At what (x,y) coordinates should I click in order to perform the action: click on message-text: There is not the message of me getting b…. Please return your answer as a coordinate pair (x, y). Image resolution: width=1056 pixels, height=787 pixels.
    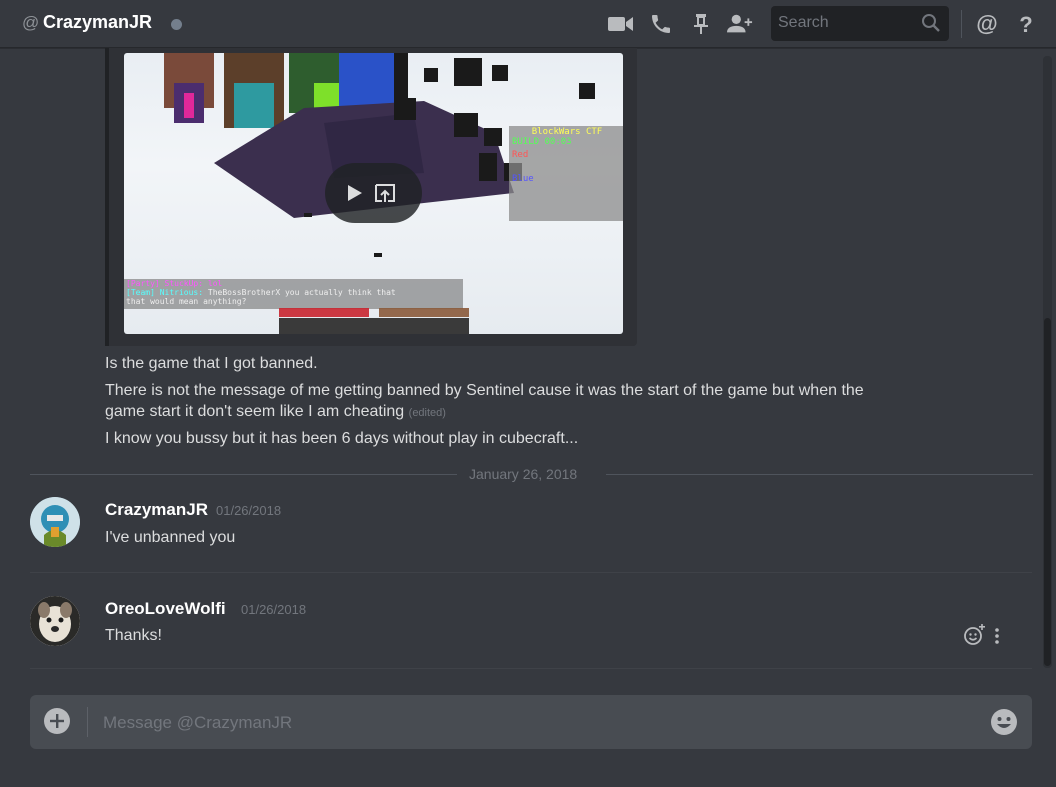
    Looking at the image, I should click on (484, 390).